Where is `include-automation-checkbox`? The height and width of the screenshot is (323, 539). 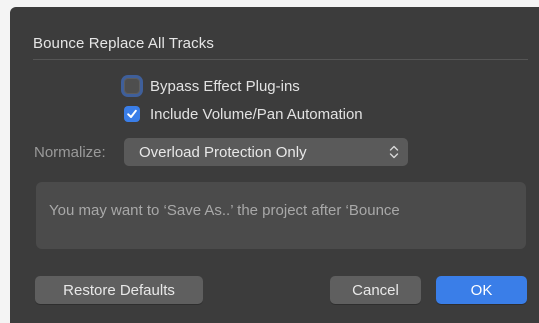 include-automation-checkbox is located at coordinates (132, 114).